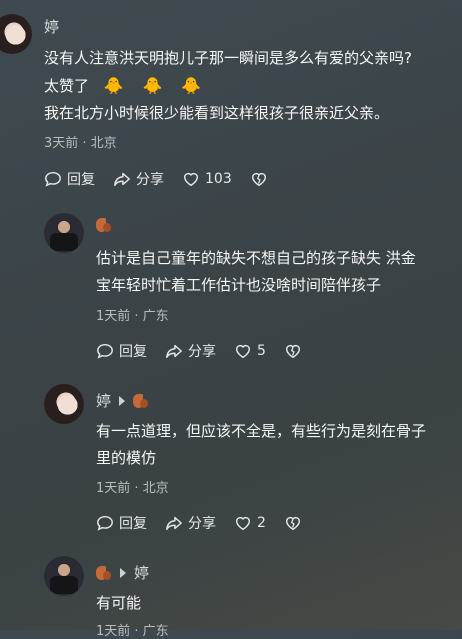 The image size is (462, 639). What do you see at coordinates (80, 143) in the screenshot?
I see `timestamp-location: 3天前 · 北京` at bounding box center [80, 143].